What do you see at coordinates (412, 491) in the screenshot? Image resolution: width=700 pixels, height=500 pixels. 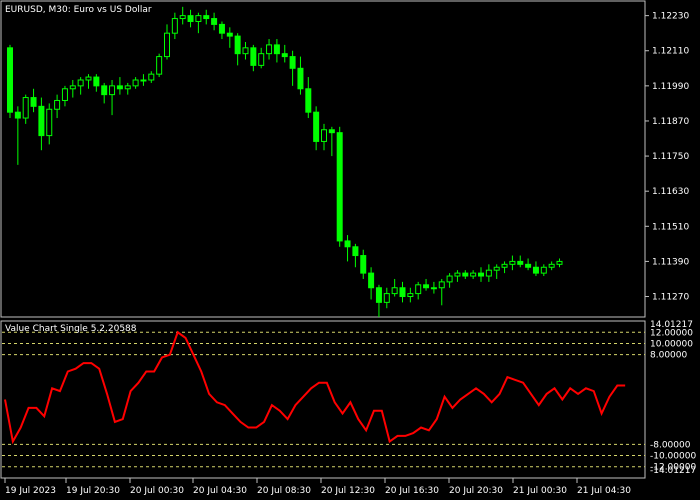 I see `time-tick-label: 20 Jul 16:30` at bounding box center [412, 491].